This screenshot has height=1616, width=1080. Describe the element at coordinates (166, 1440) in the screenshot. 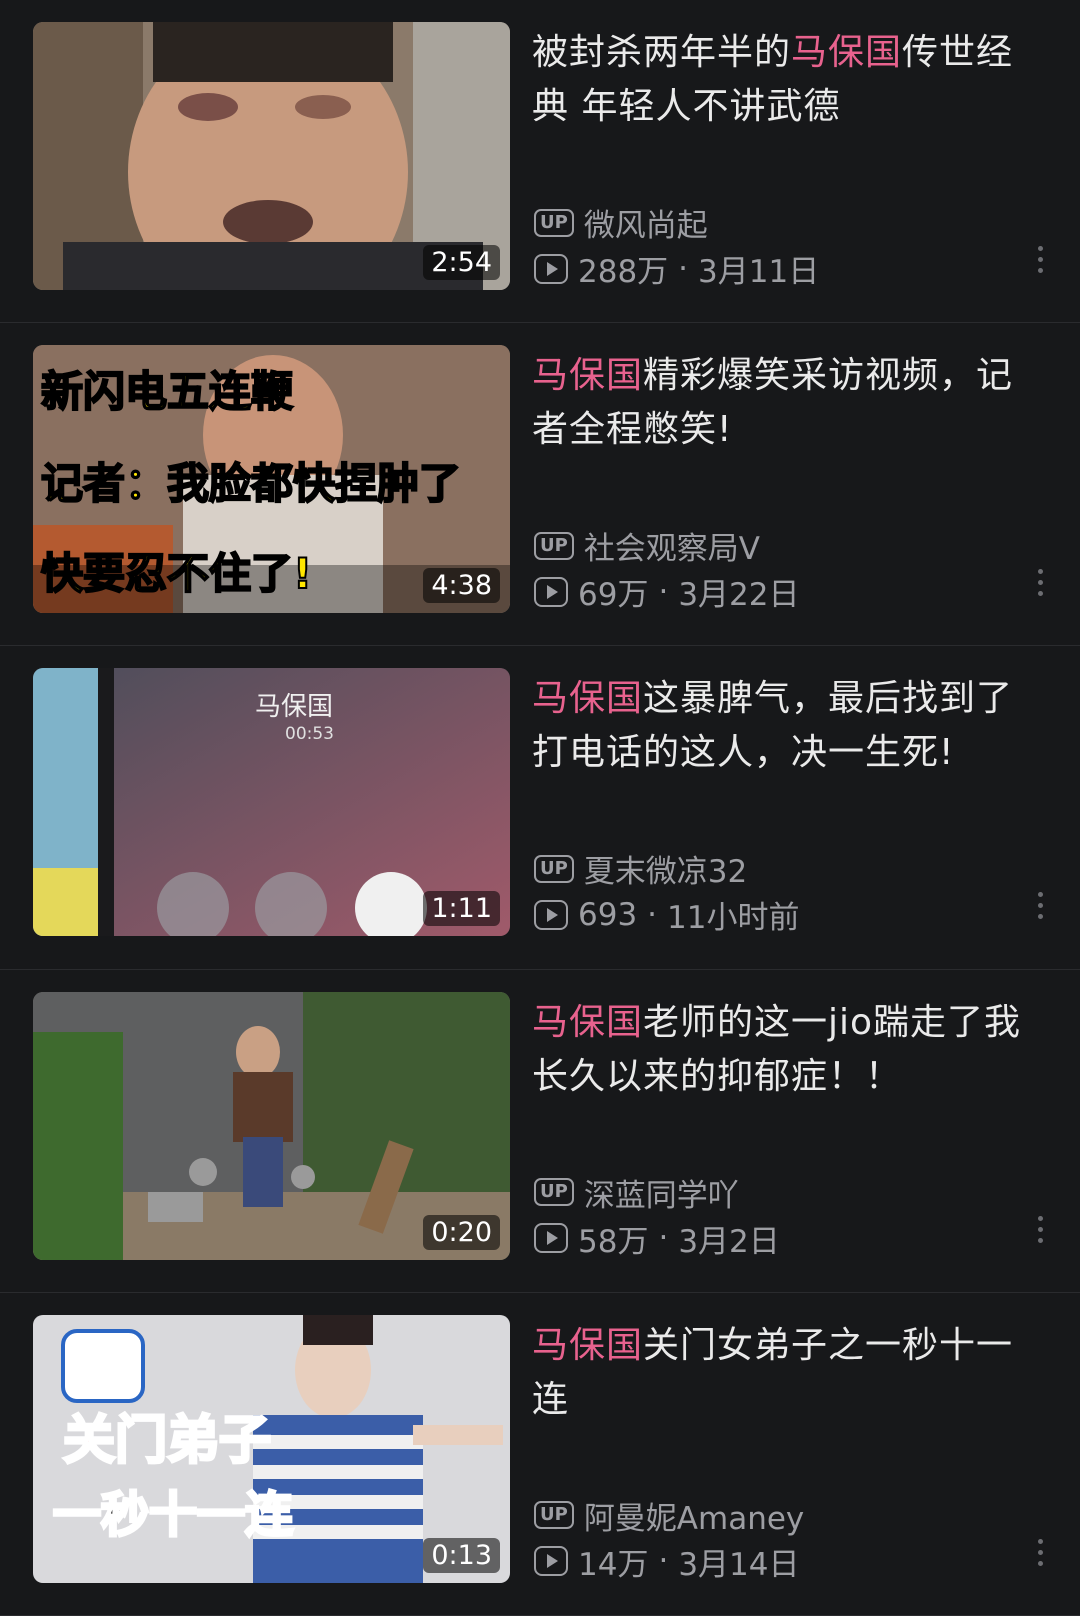

I see `thumbnail-caption: 关门弟子` at that location.